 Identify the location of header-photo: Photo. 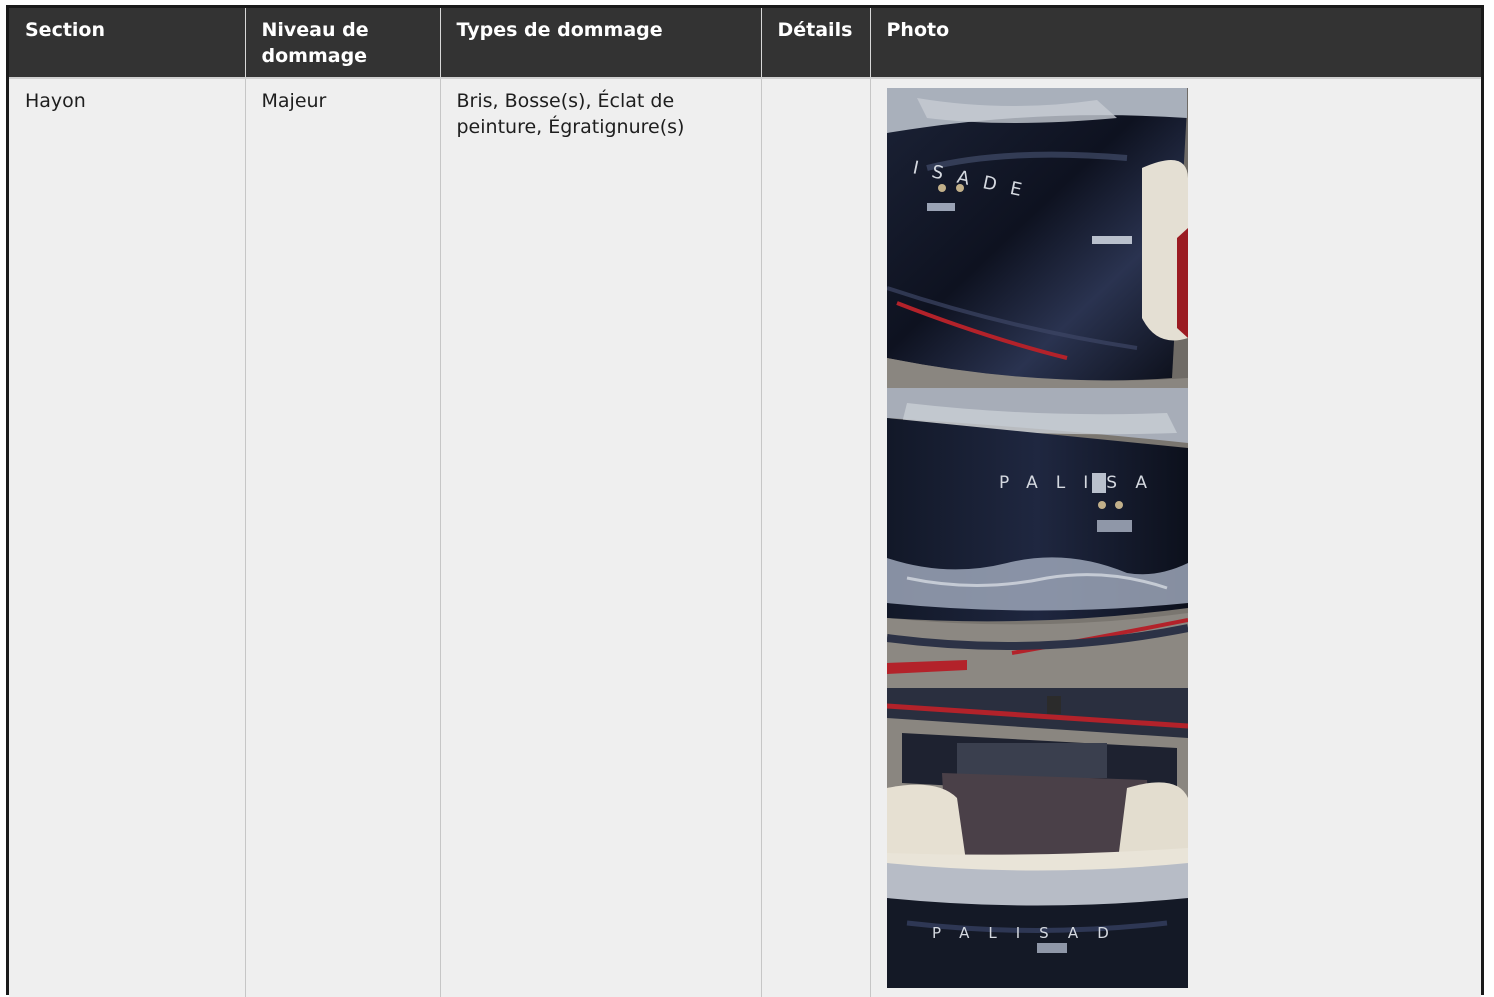
(1175, 43).